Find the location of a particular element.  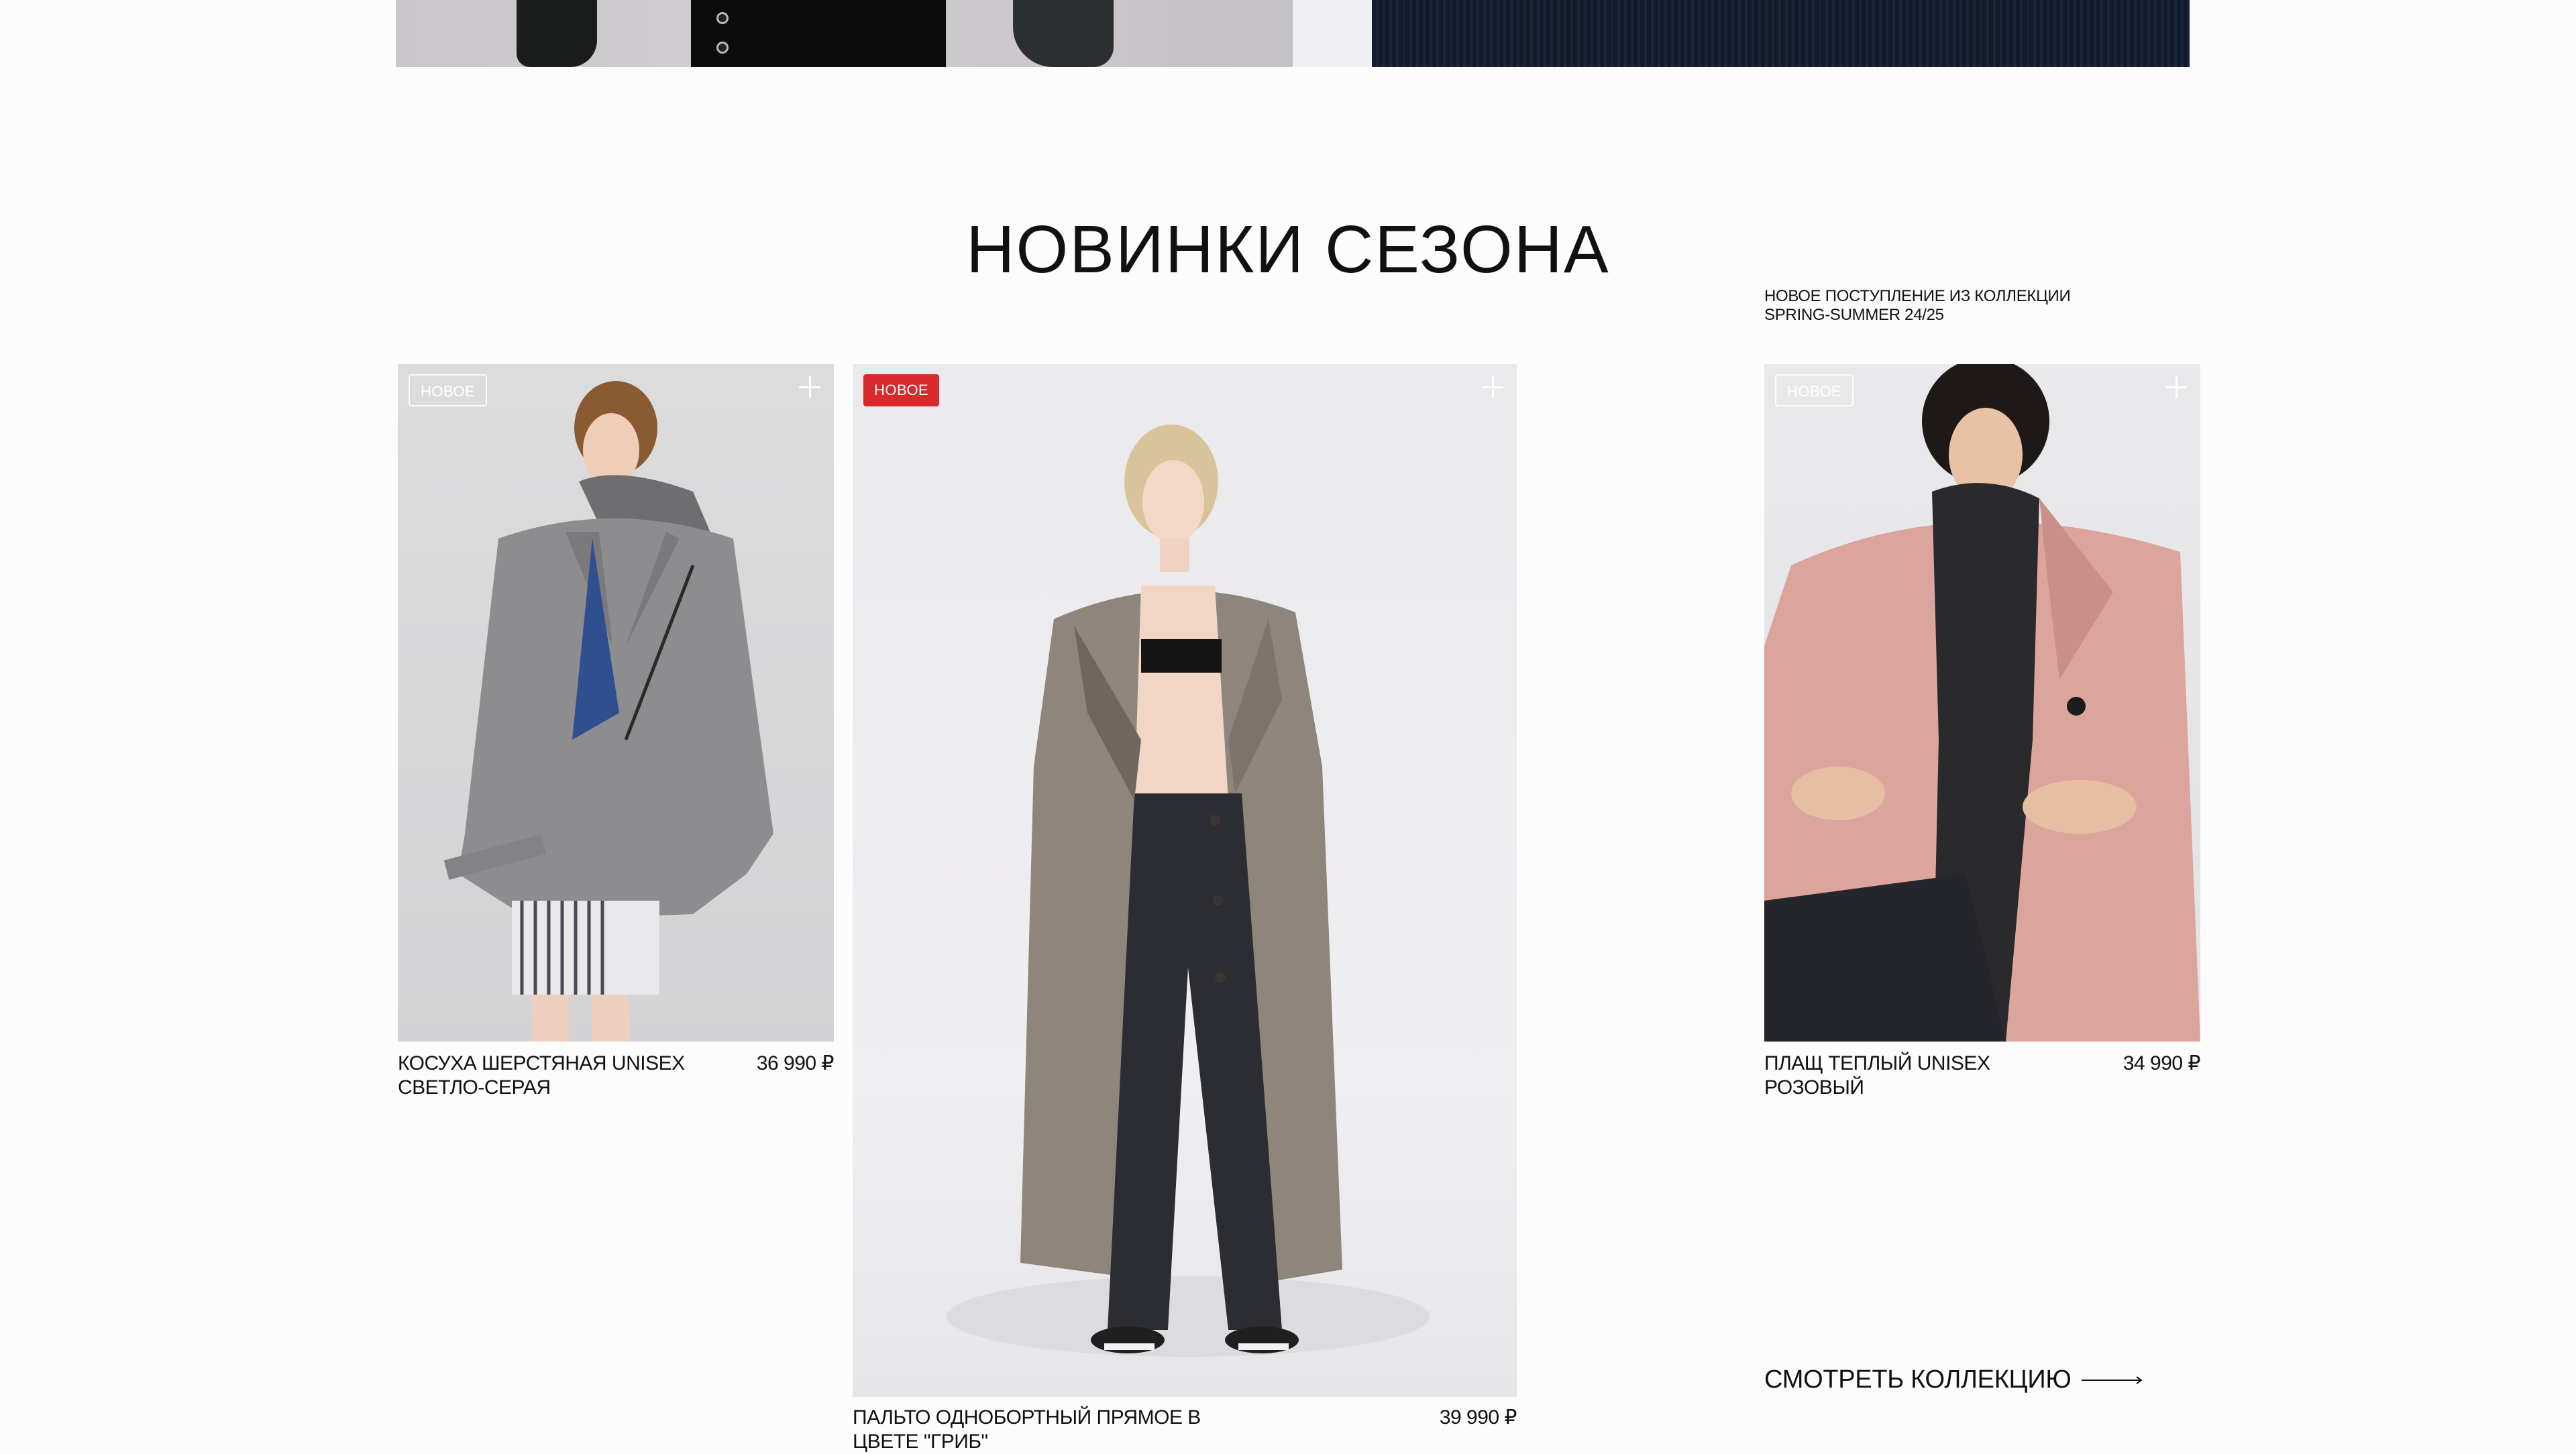

hero-banner-strip is located at coordinates (1293, 33).